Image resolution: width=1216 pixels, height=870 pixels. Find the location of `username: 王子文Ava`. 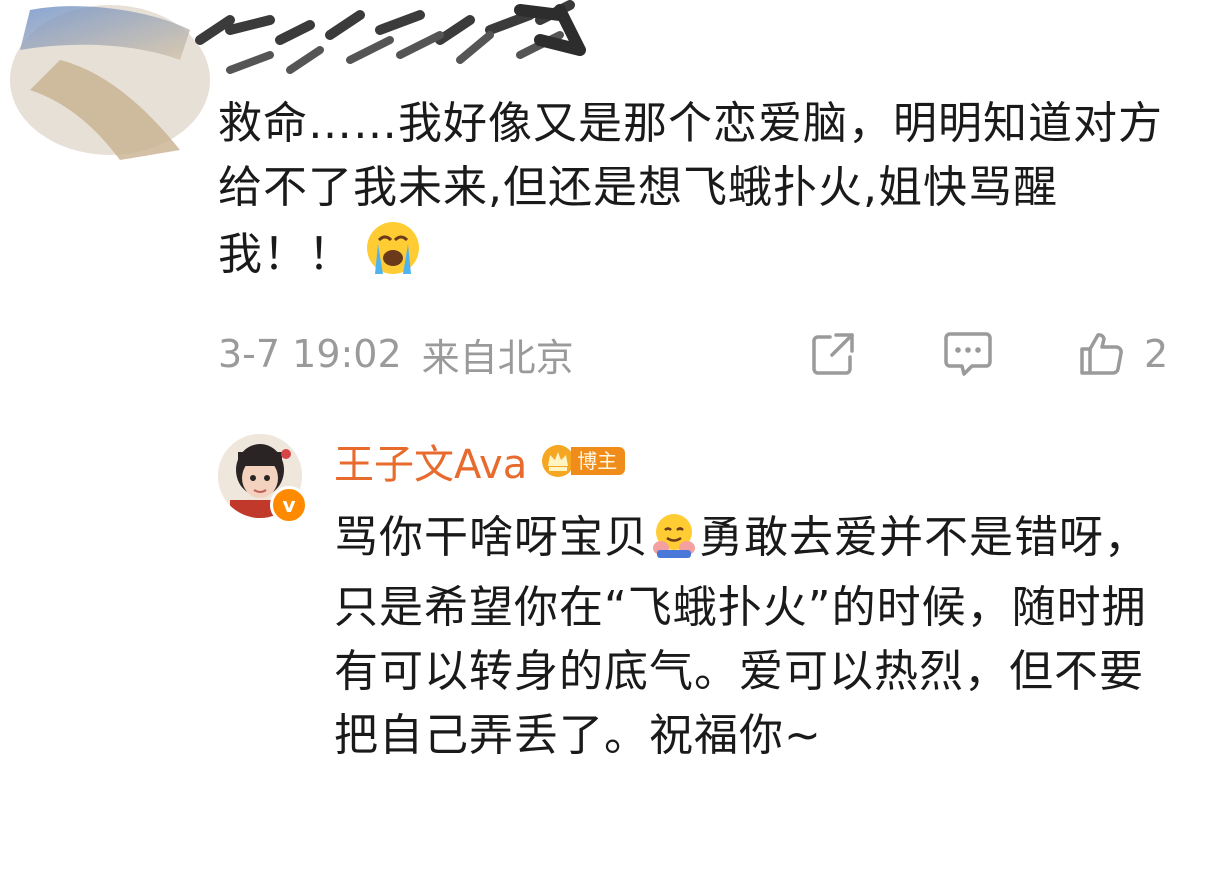

username: 王子文Ava is located at coordinates (430, 461).